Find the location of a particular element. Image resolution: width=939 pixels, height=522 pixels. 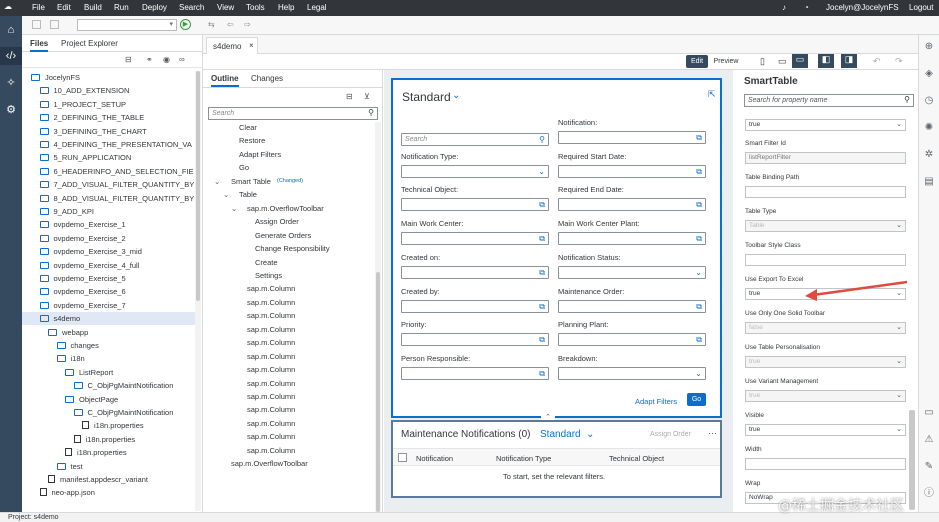

logout-link: Logout is located at coordinates (921, 7).